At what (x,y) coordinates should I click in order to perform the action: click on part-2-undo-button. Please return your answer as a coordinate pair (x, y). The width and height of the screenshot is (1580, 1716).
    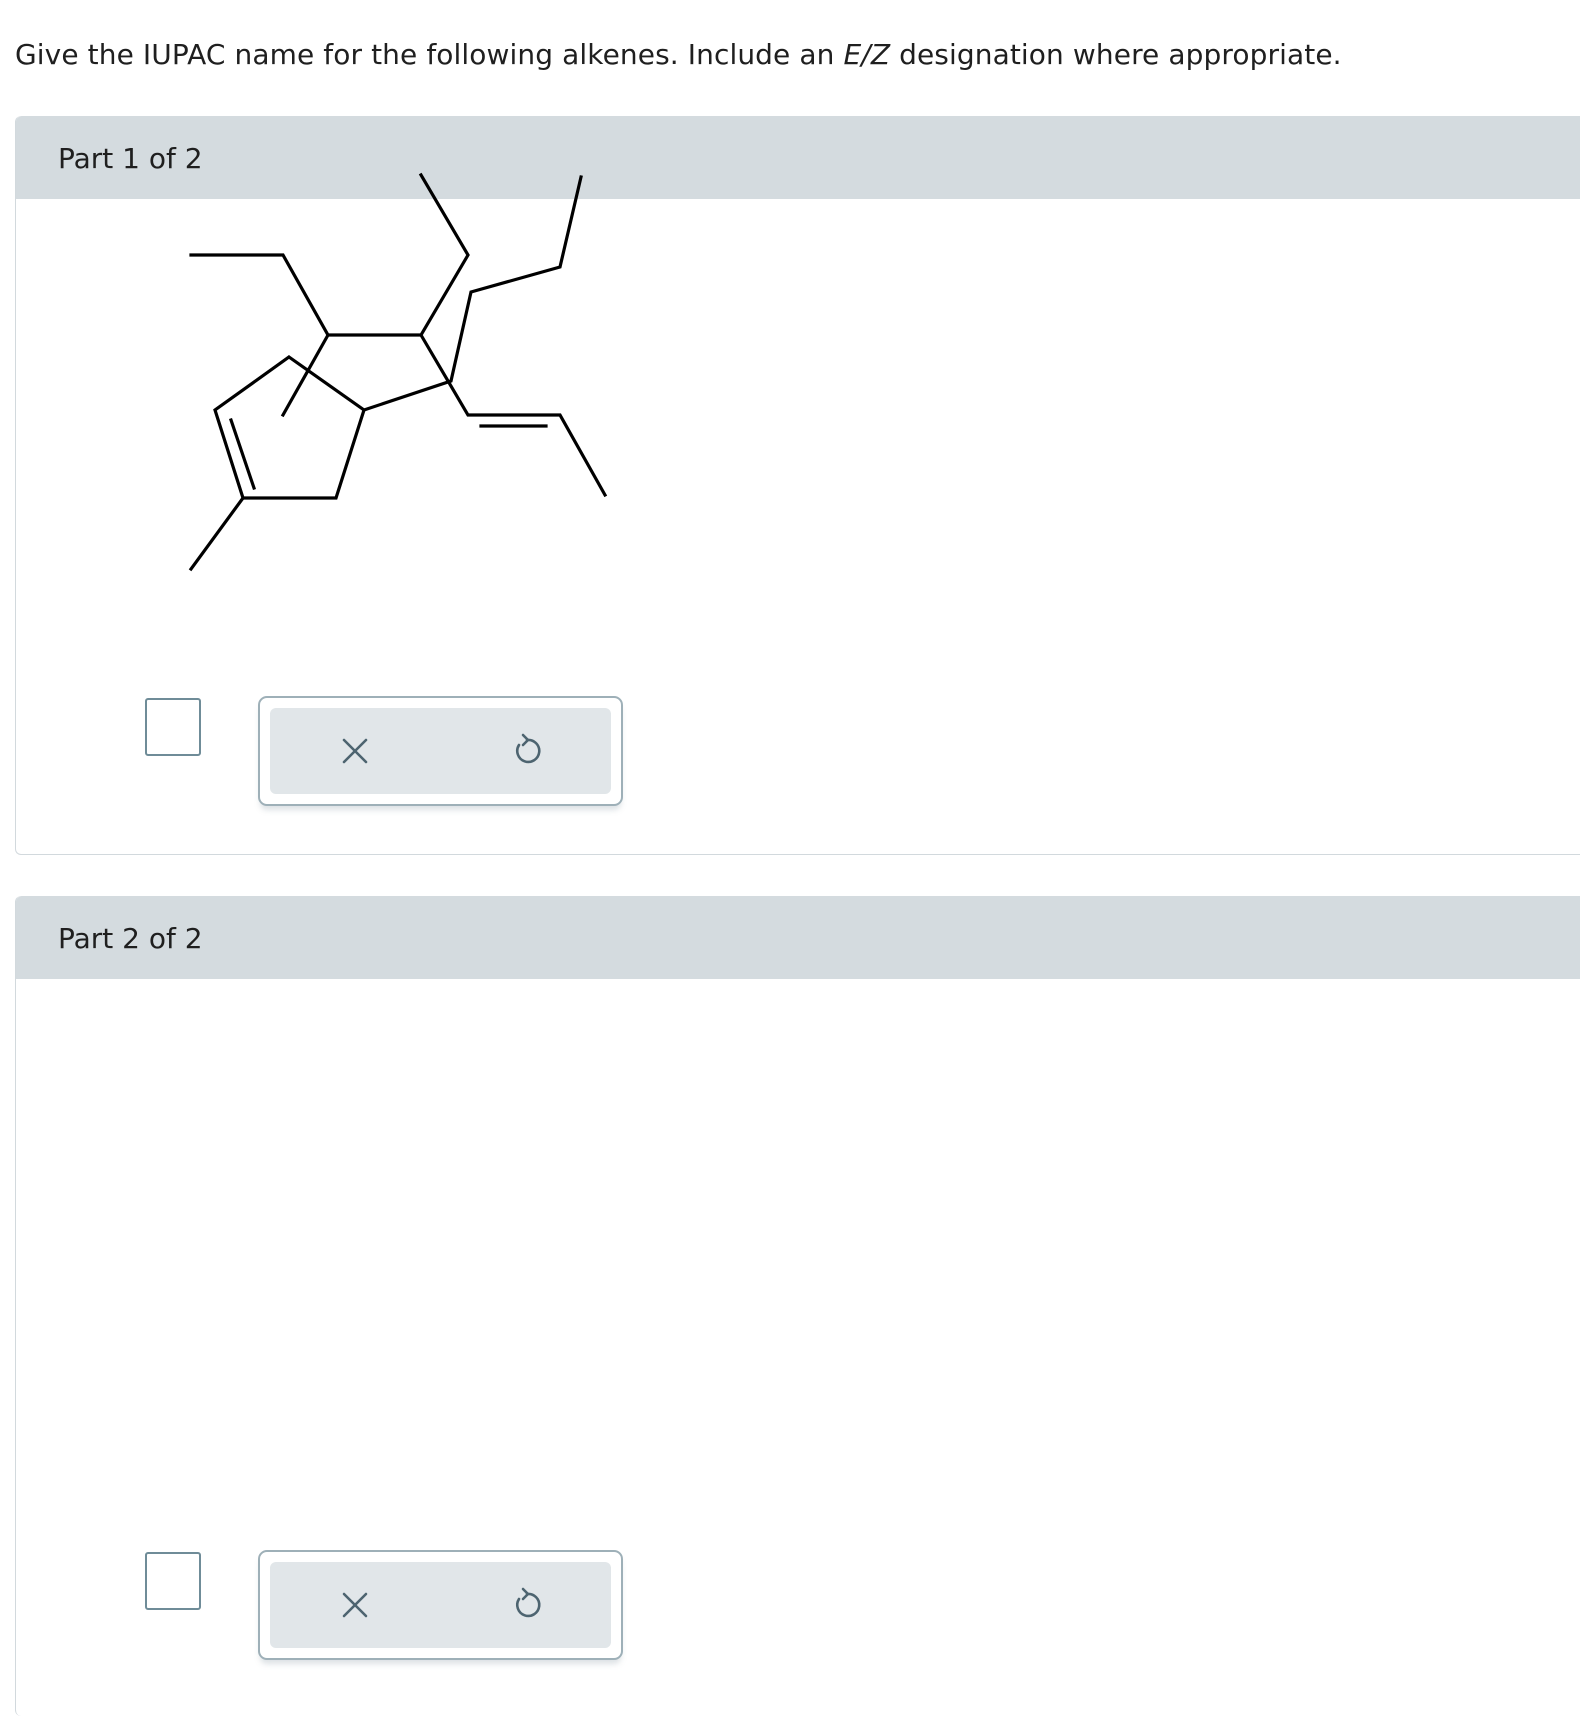
    Looking at the image, I should click on (527, 1605).